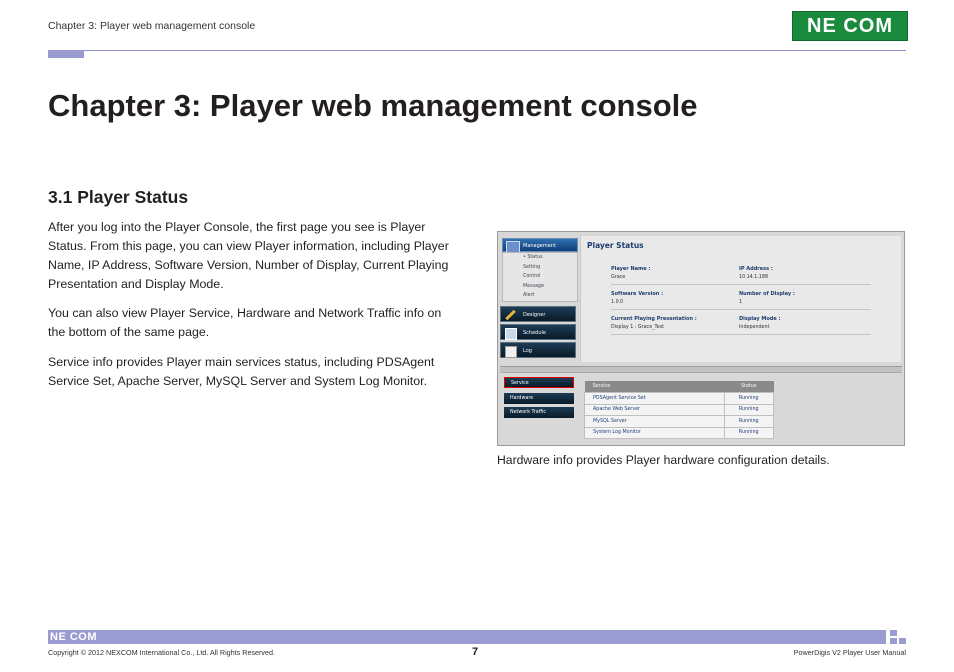 The height and width of the screenshot is (672, 954). Describe the element at coordinates (510, 315) in the screenshot. I see `pencil-icon` at that location.